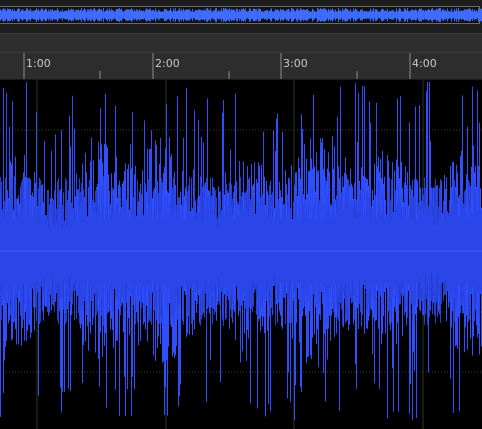 Image resolution: width=482 pixels, height=429 pixels. I want to click on overview-bar, so click(241, 17).